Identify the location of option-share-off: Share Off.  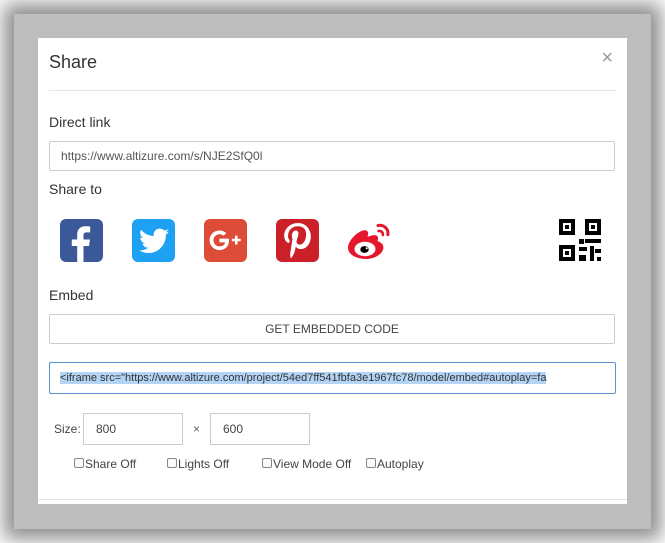
(105, 464).